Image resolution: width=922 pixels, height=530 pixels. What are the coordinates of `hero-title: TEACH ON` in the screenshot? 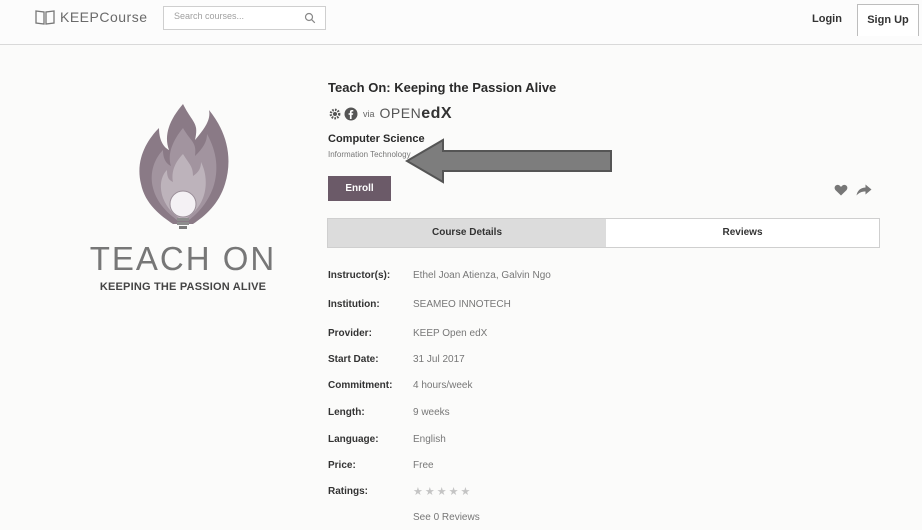 It's located at (183, 258).